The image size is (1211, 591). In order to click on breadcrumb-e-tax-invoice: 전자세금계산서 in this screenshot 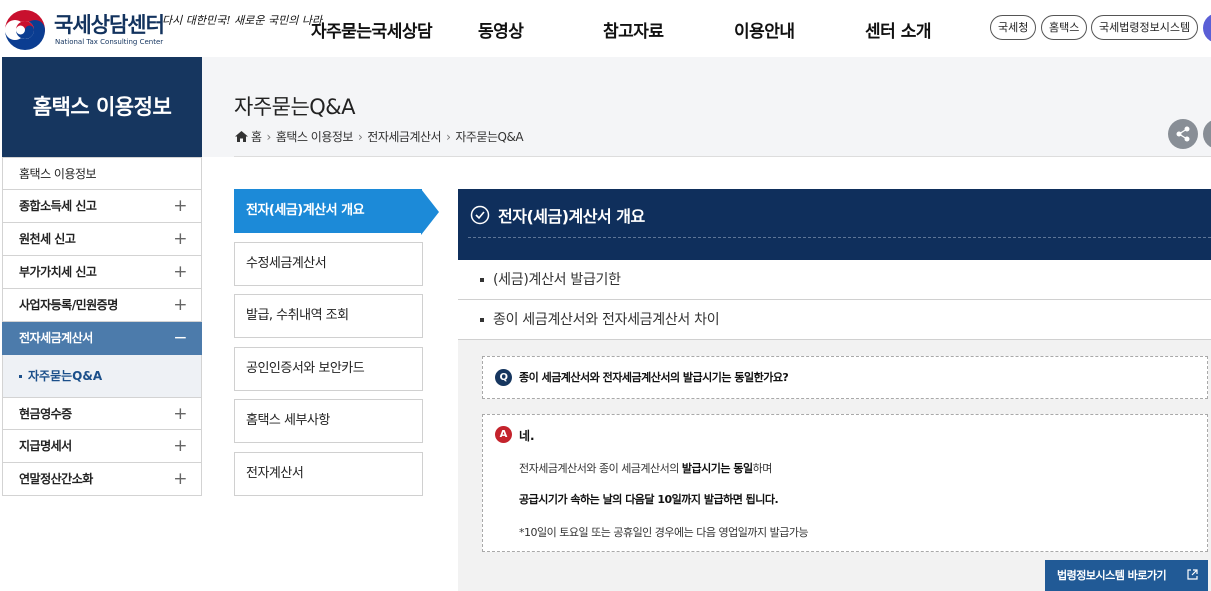, I will do `click(404, 137)`.